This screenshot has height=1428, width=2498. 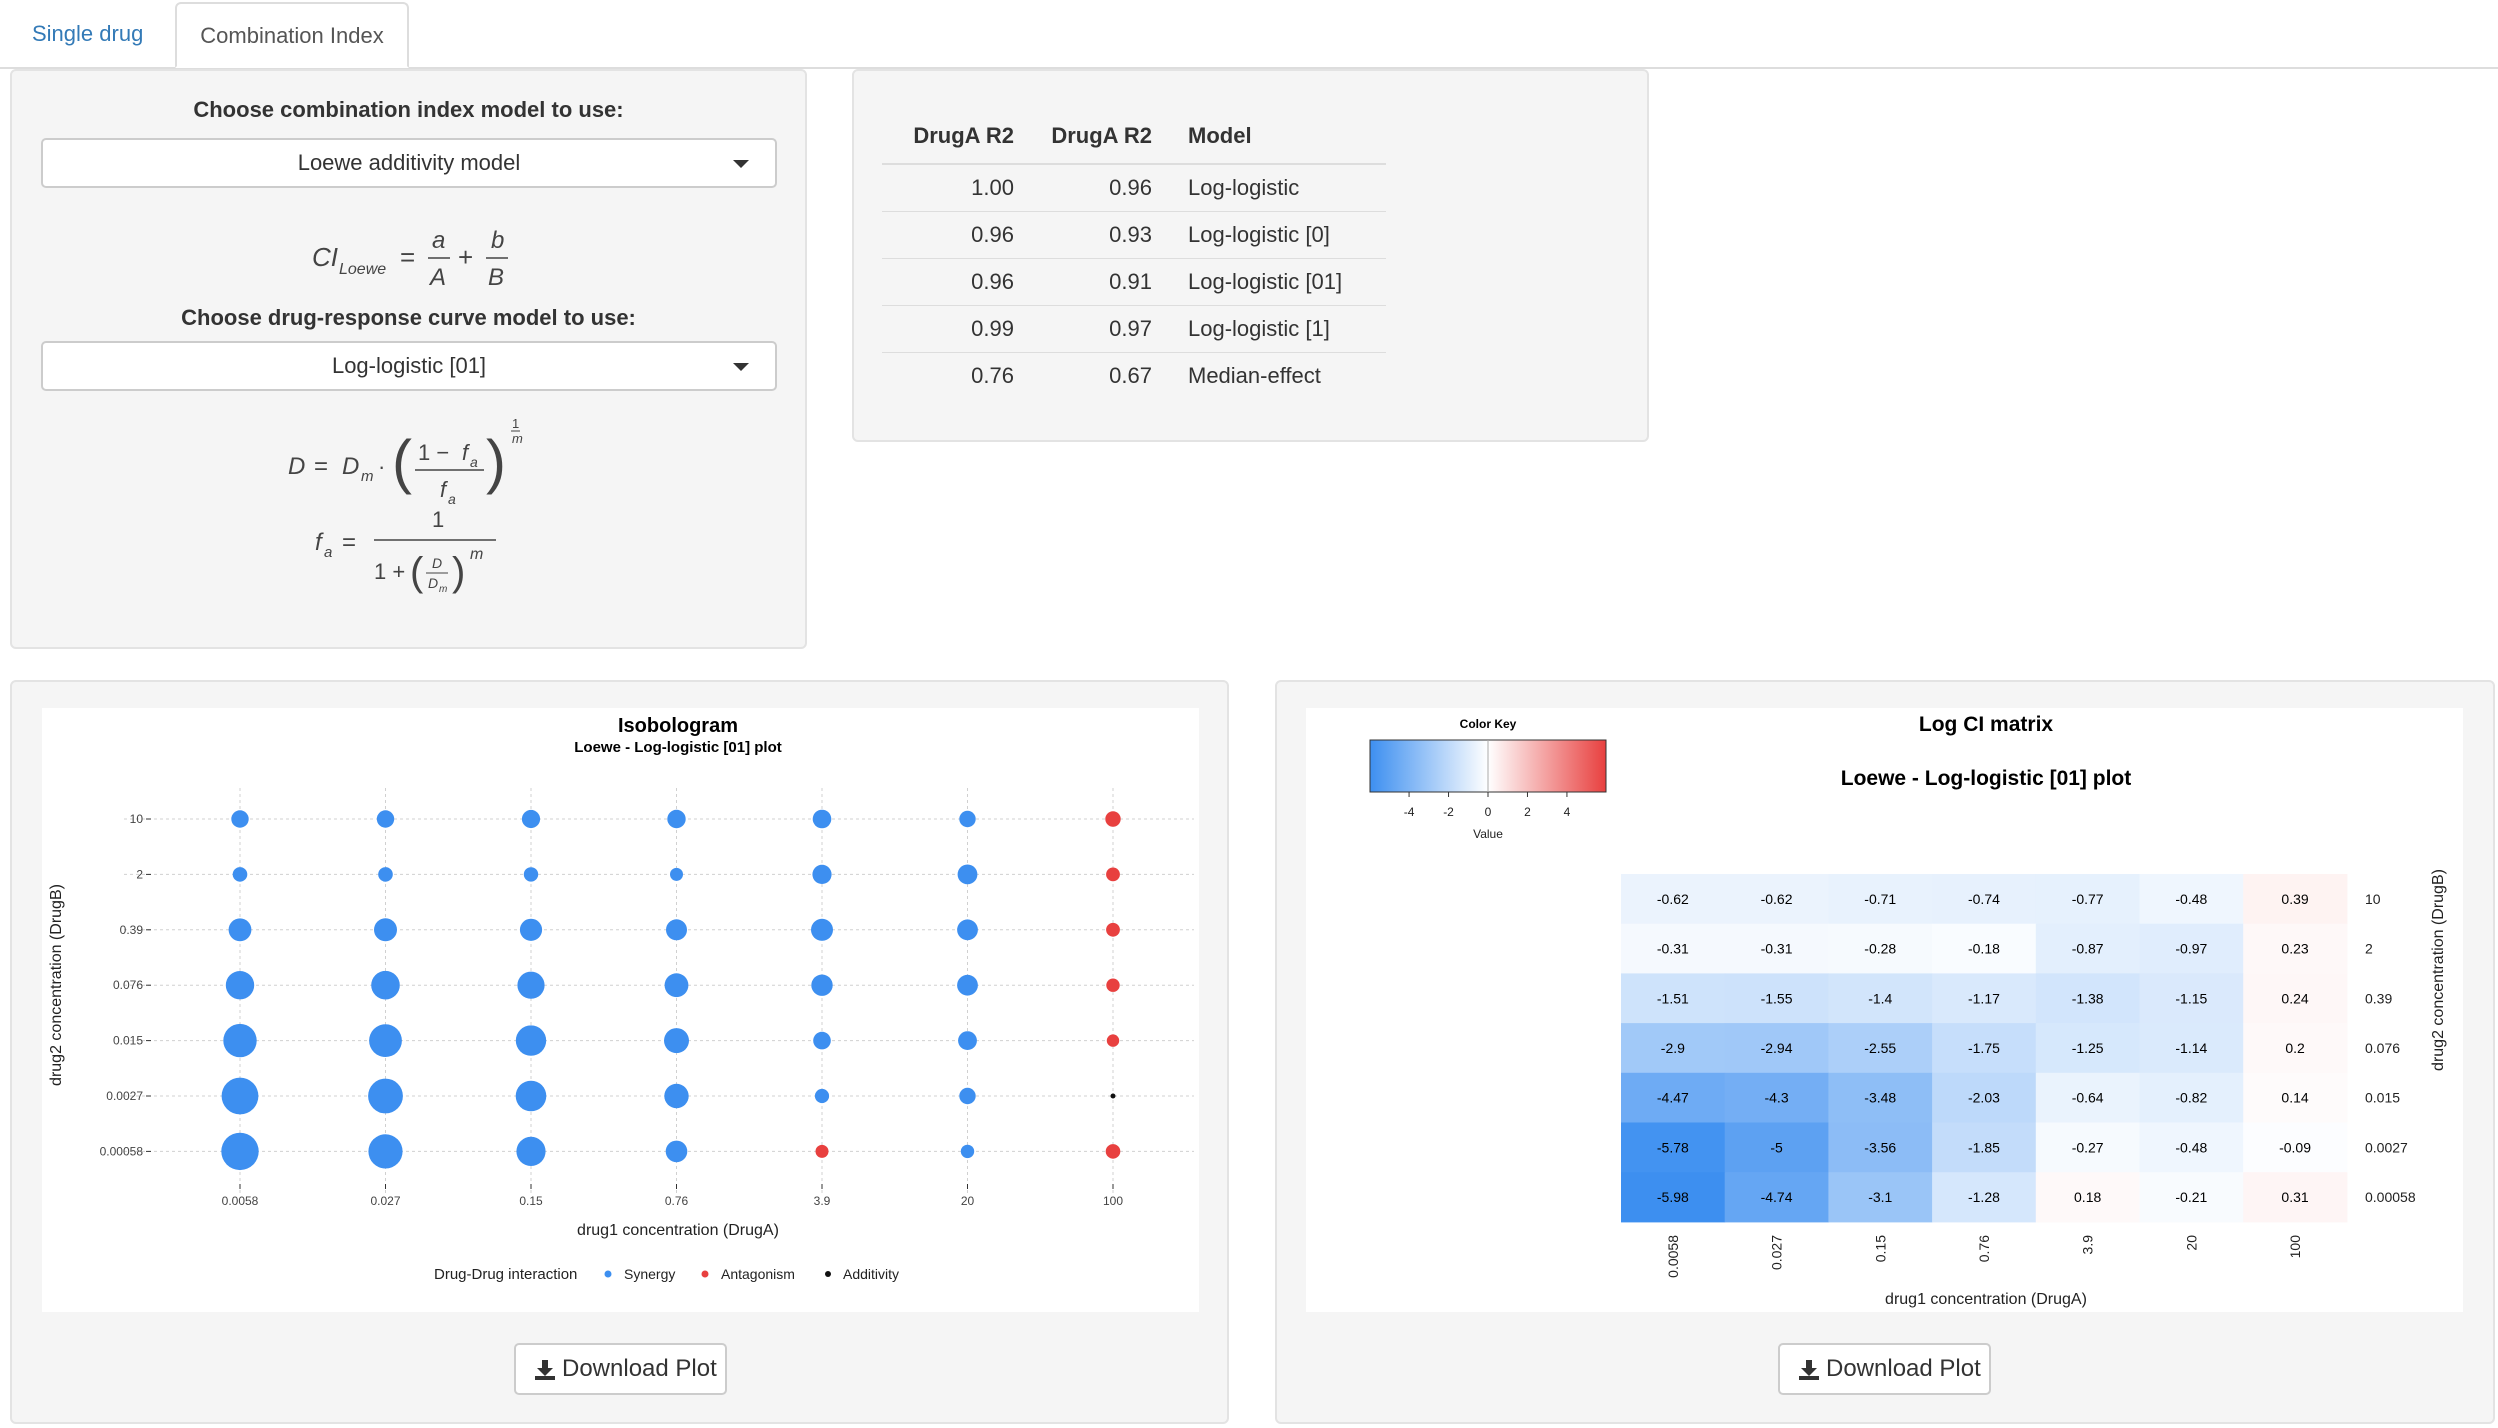 I want to click on ci-model-select: Loewe additivity model, so click(x=409, y=163).